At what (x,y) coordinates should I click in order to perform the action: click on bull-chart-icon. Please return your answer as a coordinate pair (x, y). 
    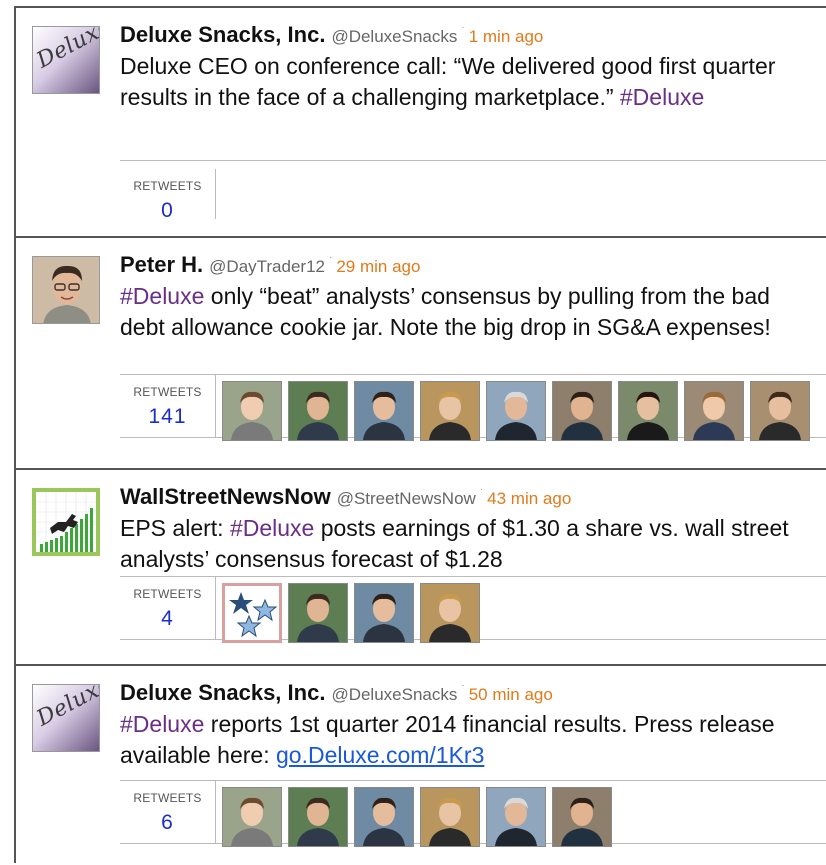
    Looking at the image, I should click on (66, 522).